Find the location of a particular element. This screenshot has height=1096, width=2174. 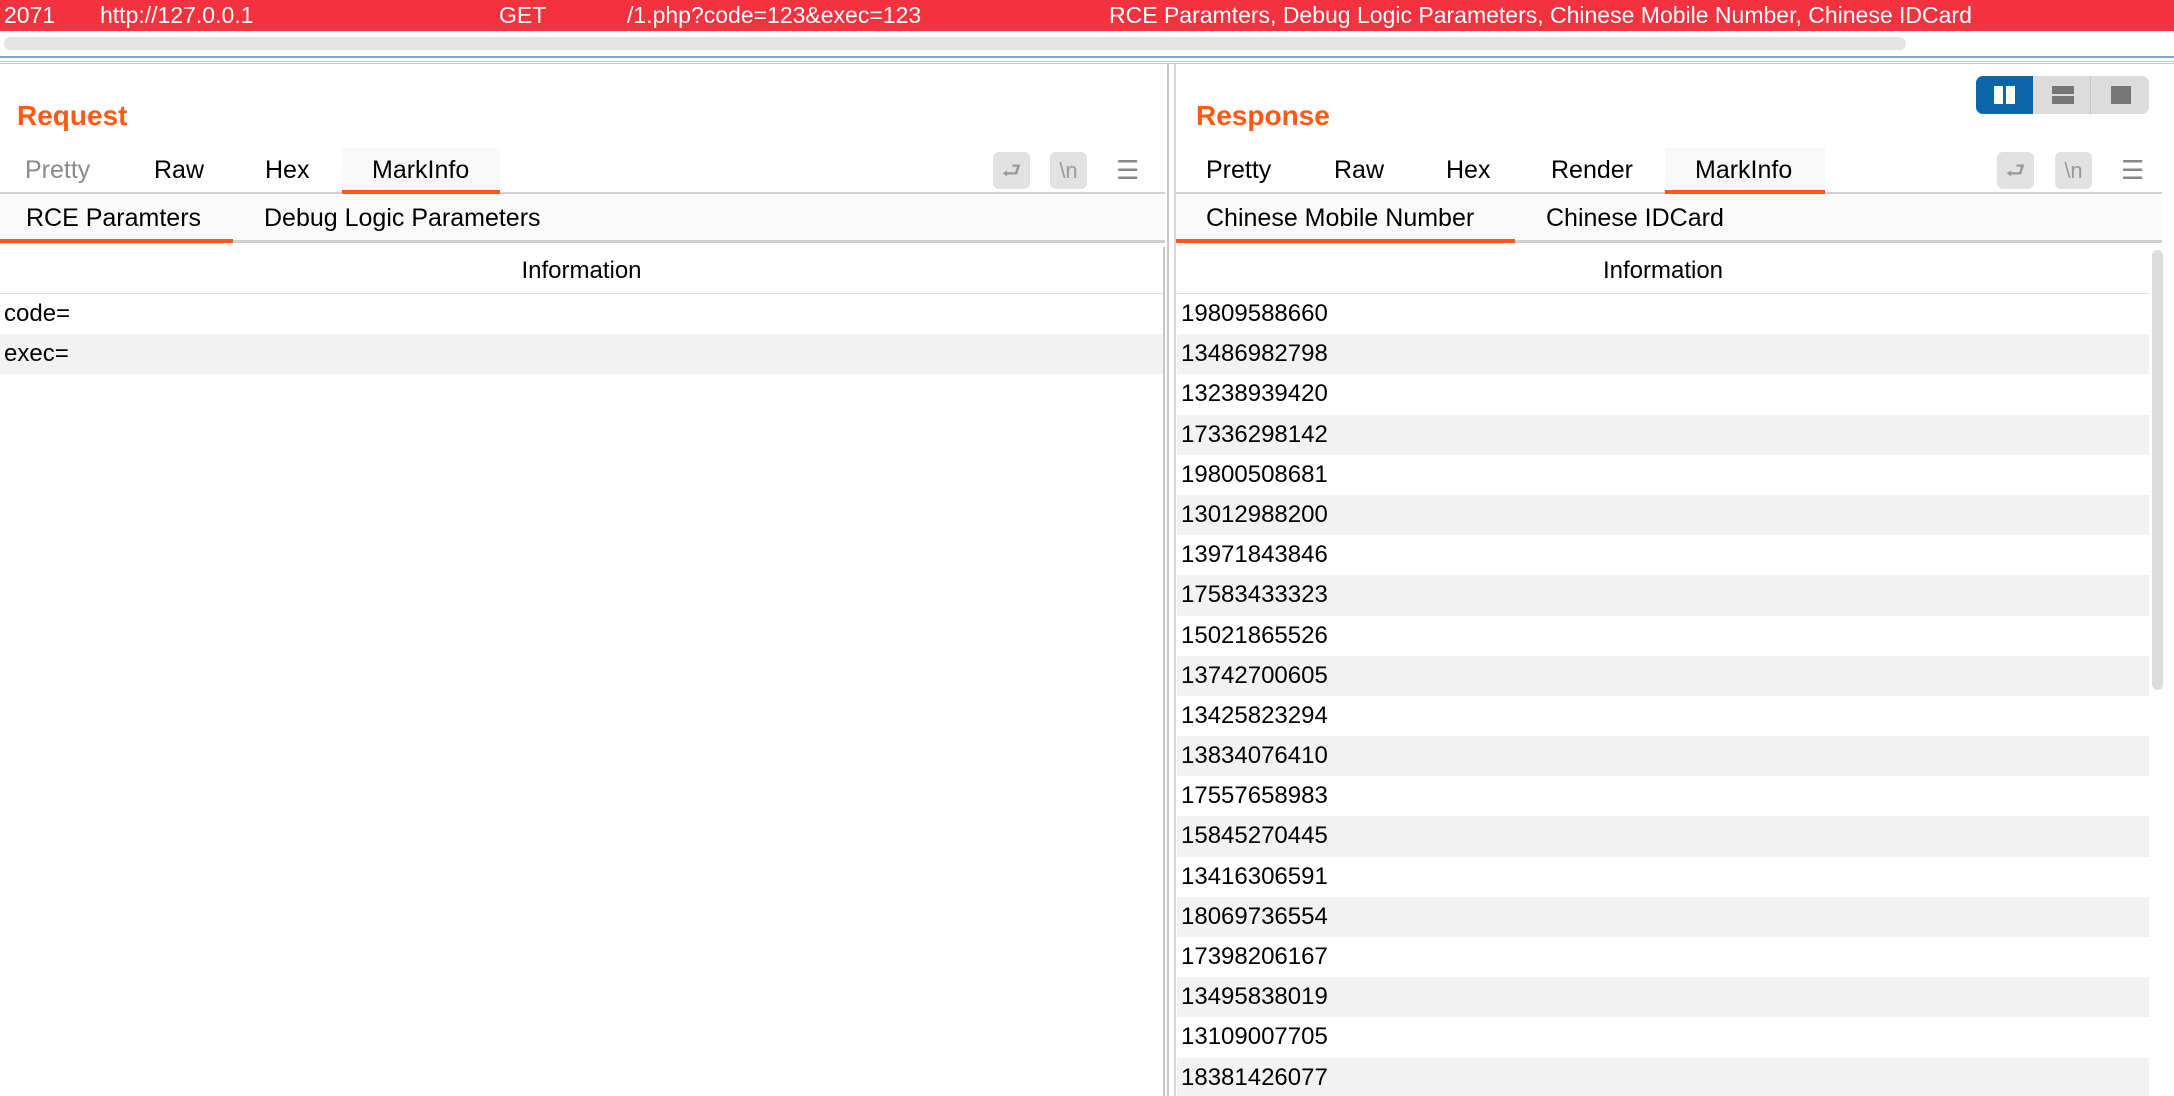

request-host: http://127.0.0.1 is located at coordinates (177, 15).